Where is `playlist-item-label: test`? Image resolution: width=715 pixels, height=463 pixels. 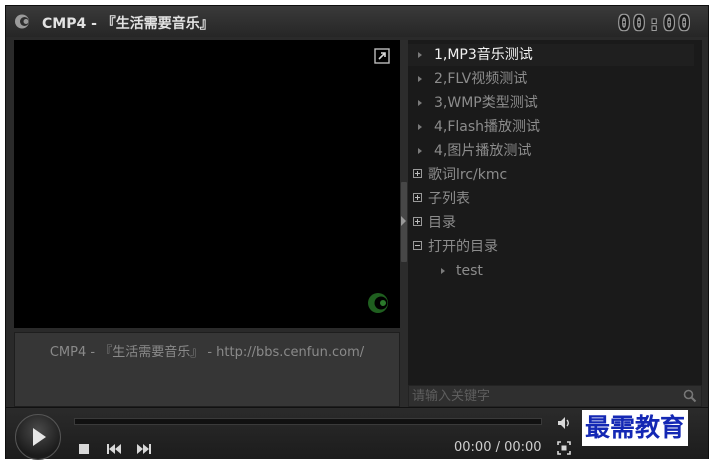
playlist-item-label: test is located at coordinates (469, 271).